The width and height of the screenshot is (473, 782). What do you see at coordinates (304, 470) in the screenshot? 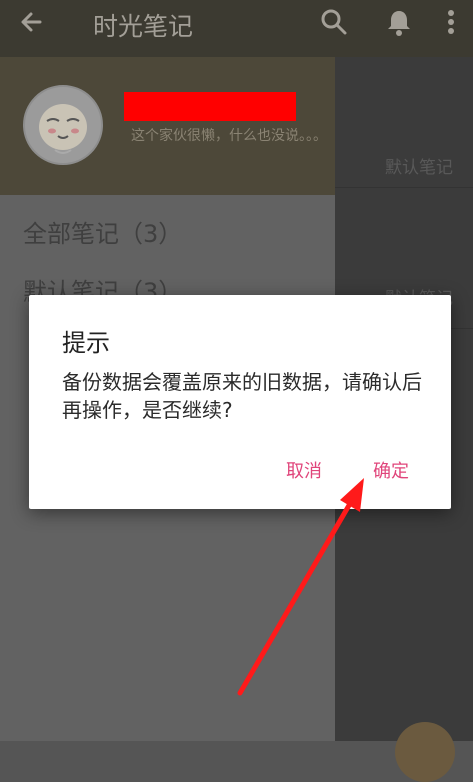
I see `cancel-button: 取消` at bounding box center [304, 470].